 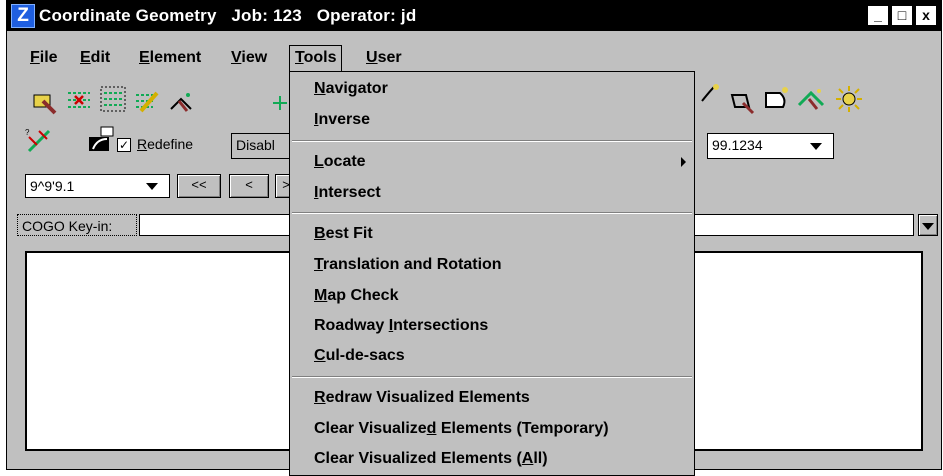 What do you see at coordinates (79, 101) in the screenshot?
I see `delete-element-icon` at bounding box center [79, 101].